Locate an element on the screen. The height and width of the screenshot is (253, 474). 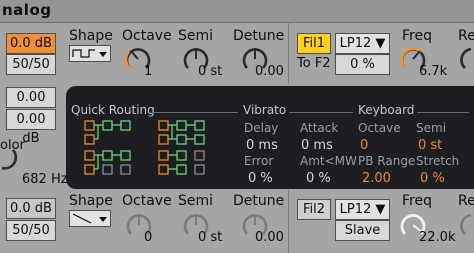
vibrato-attack-value: 0 ms is located at coordinates (317, 145).